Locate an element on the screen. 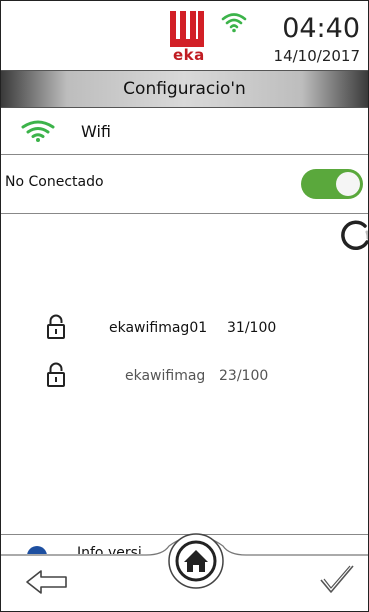 The image size is (369, 612). connection-status: No Conectado is located at coordinates (54, 182).